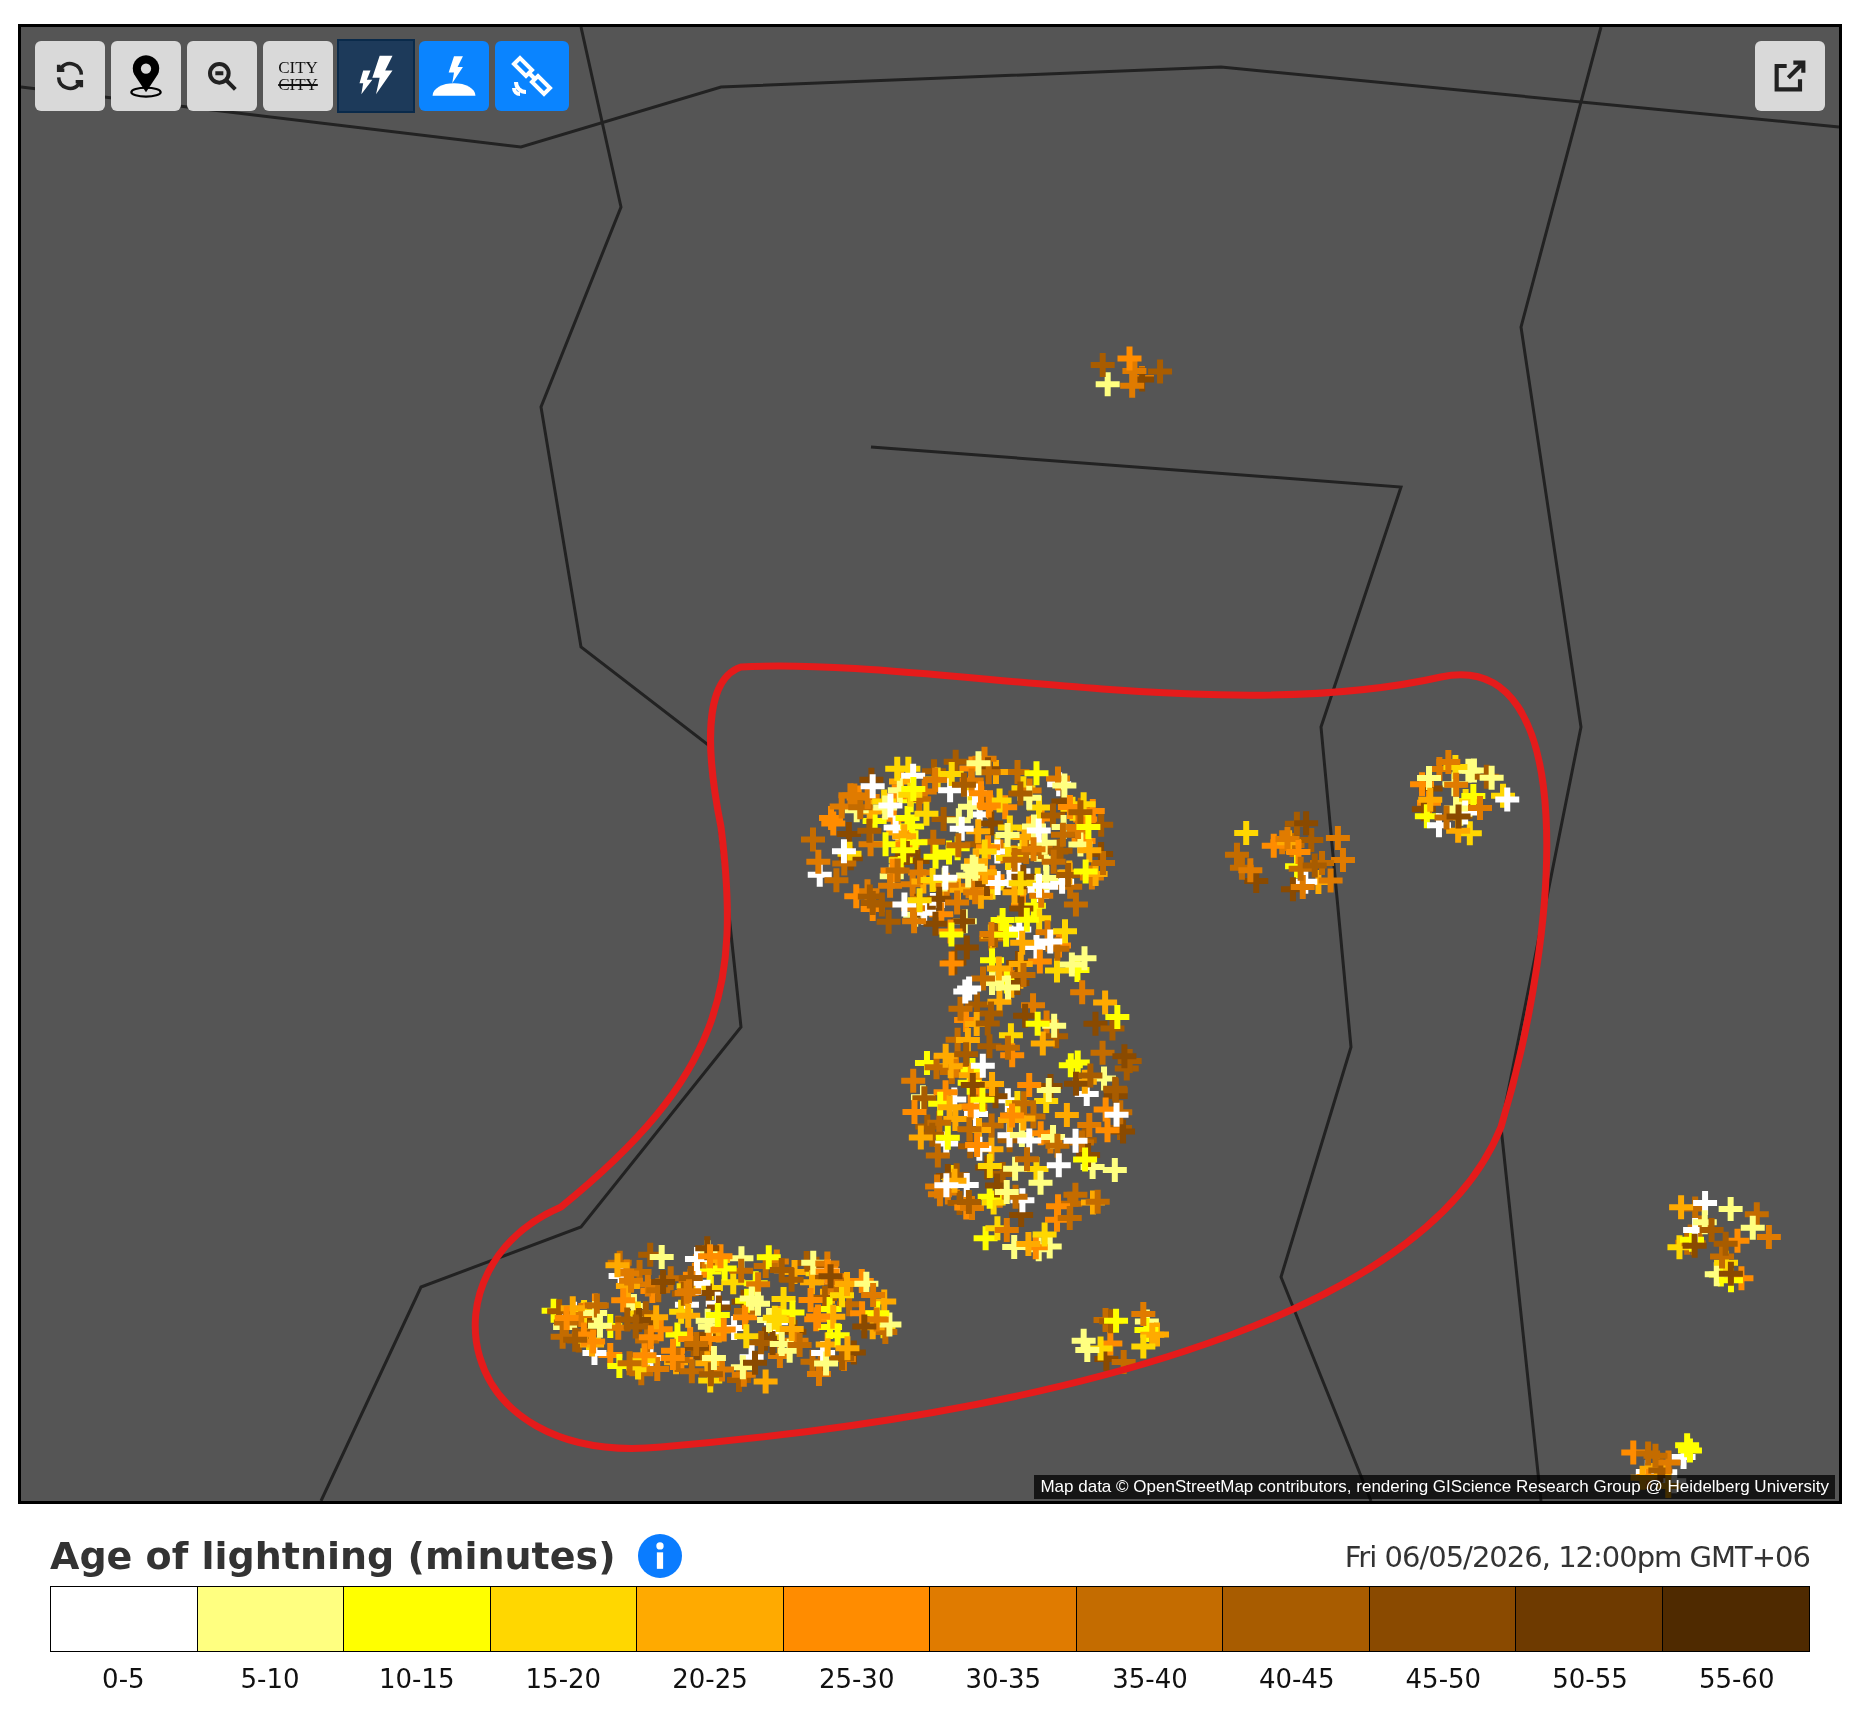  Describe the element at coordinates (659, 1556) in the screenshot. I see `info-icon` at that location.